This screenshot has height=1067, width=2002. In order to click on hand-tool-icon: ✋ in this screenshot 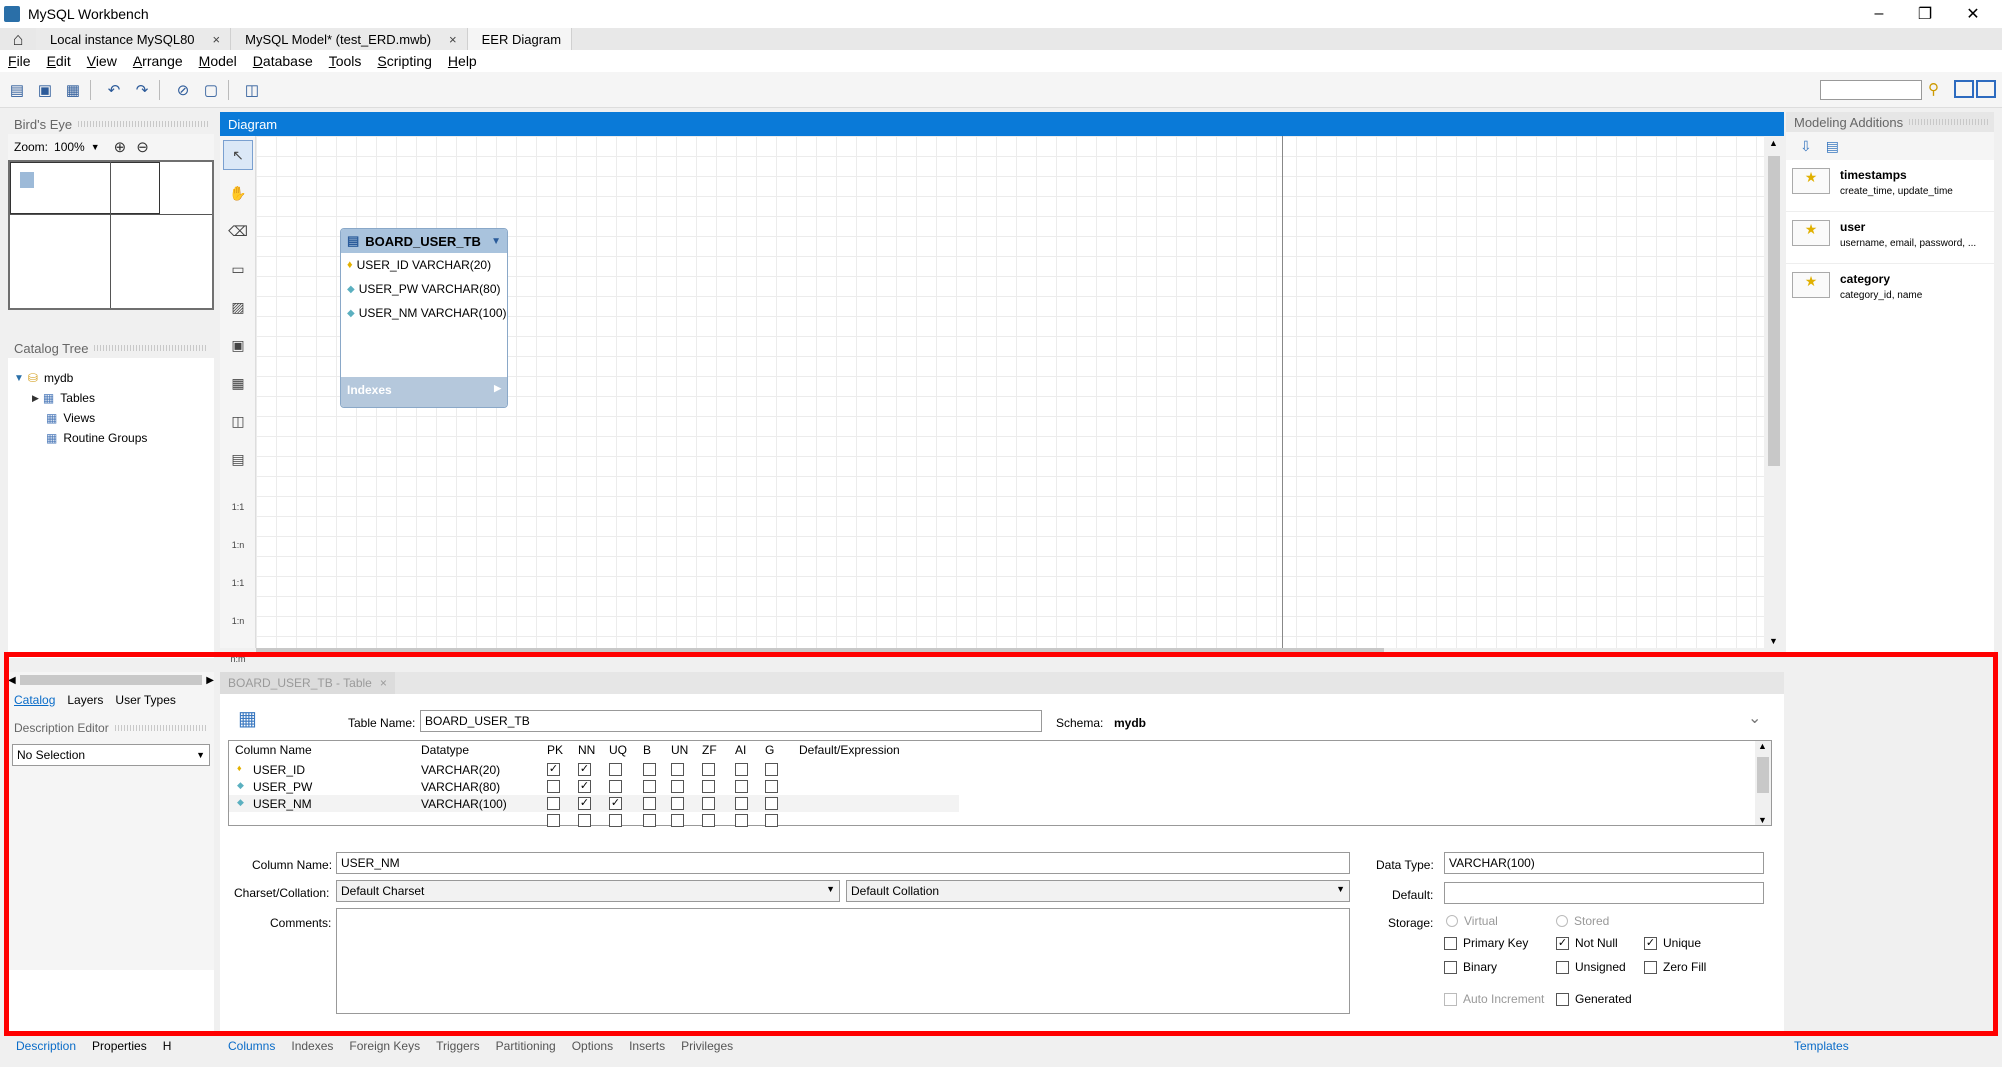, I will do `click(238, 193)`.